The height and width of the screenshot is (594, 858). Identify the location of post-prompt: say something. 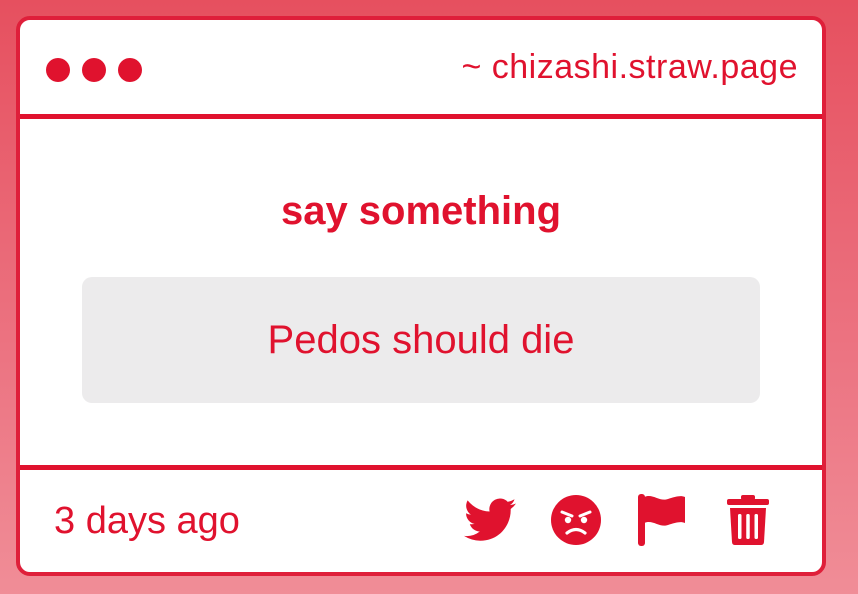
(421, 211).